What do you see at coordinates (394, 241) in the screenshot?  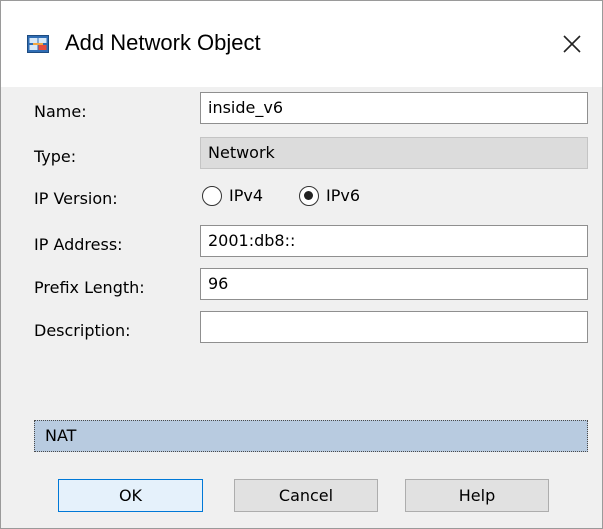 I see `ip-address-field: 2001:db8::` at bounding box center [394, 241].